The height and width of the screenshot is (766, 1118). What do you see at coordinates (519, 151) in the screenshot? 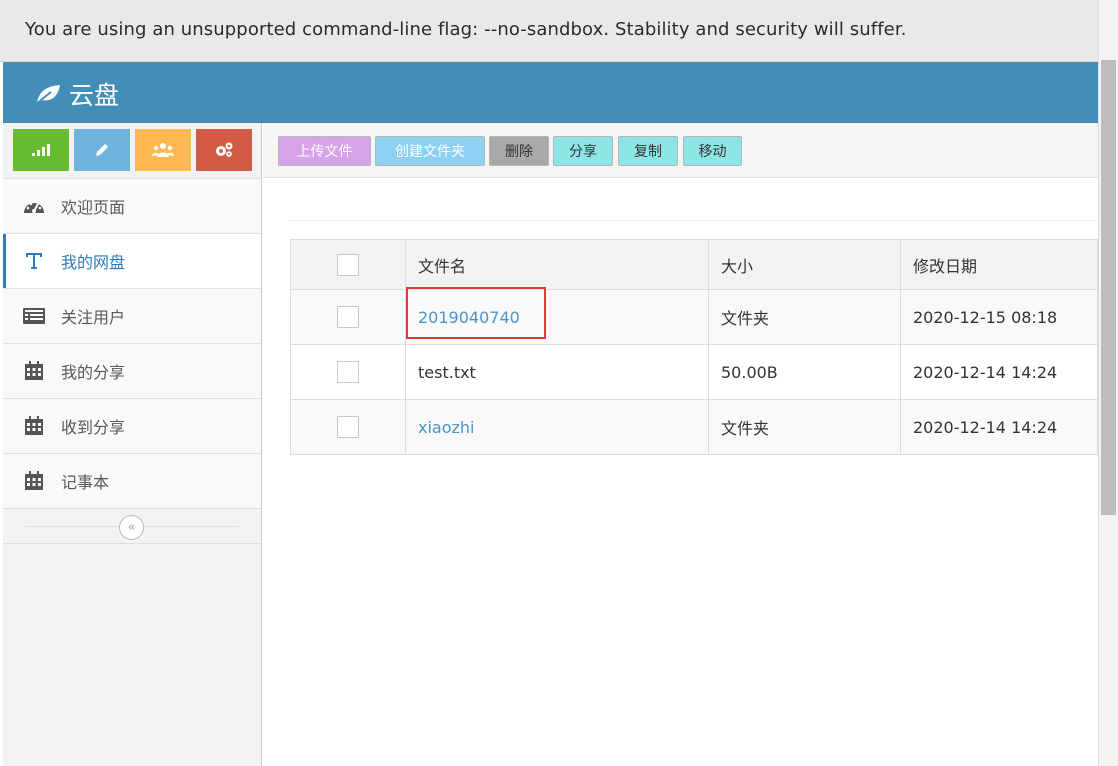
I see `delete-button: 删除` at bounding box center [519, 151].